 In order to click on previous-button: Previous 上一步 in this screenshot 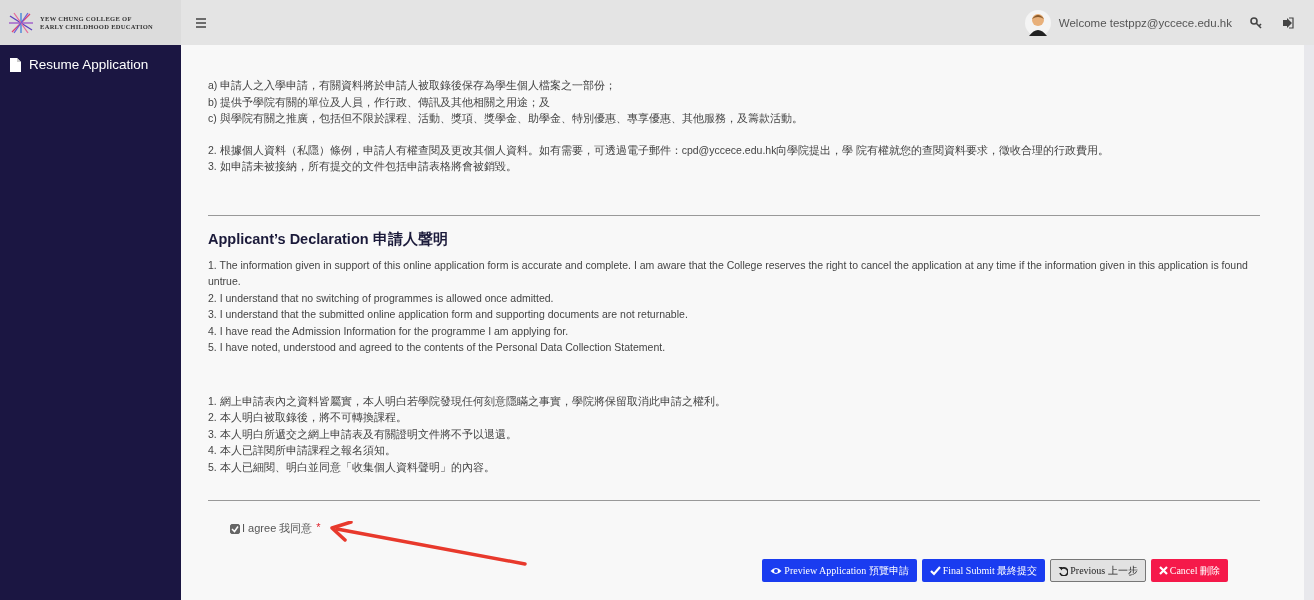, I will do `click(1098, 570)`.